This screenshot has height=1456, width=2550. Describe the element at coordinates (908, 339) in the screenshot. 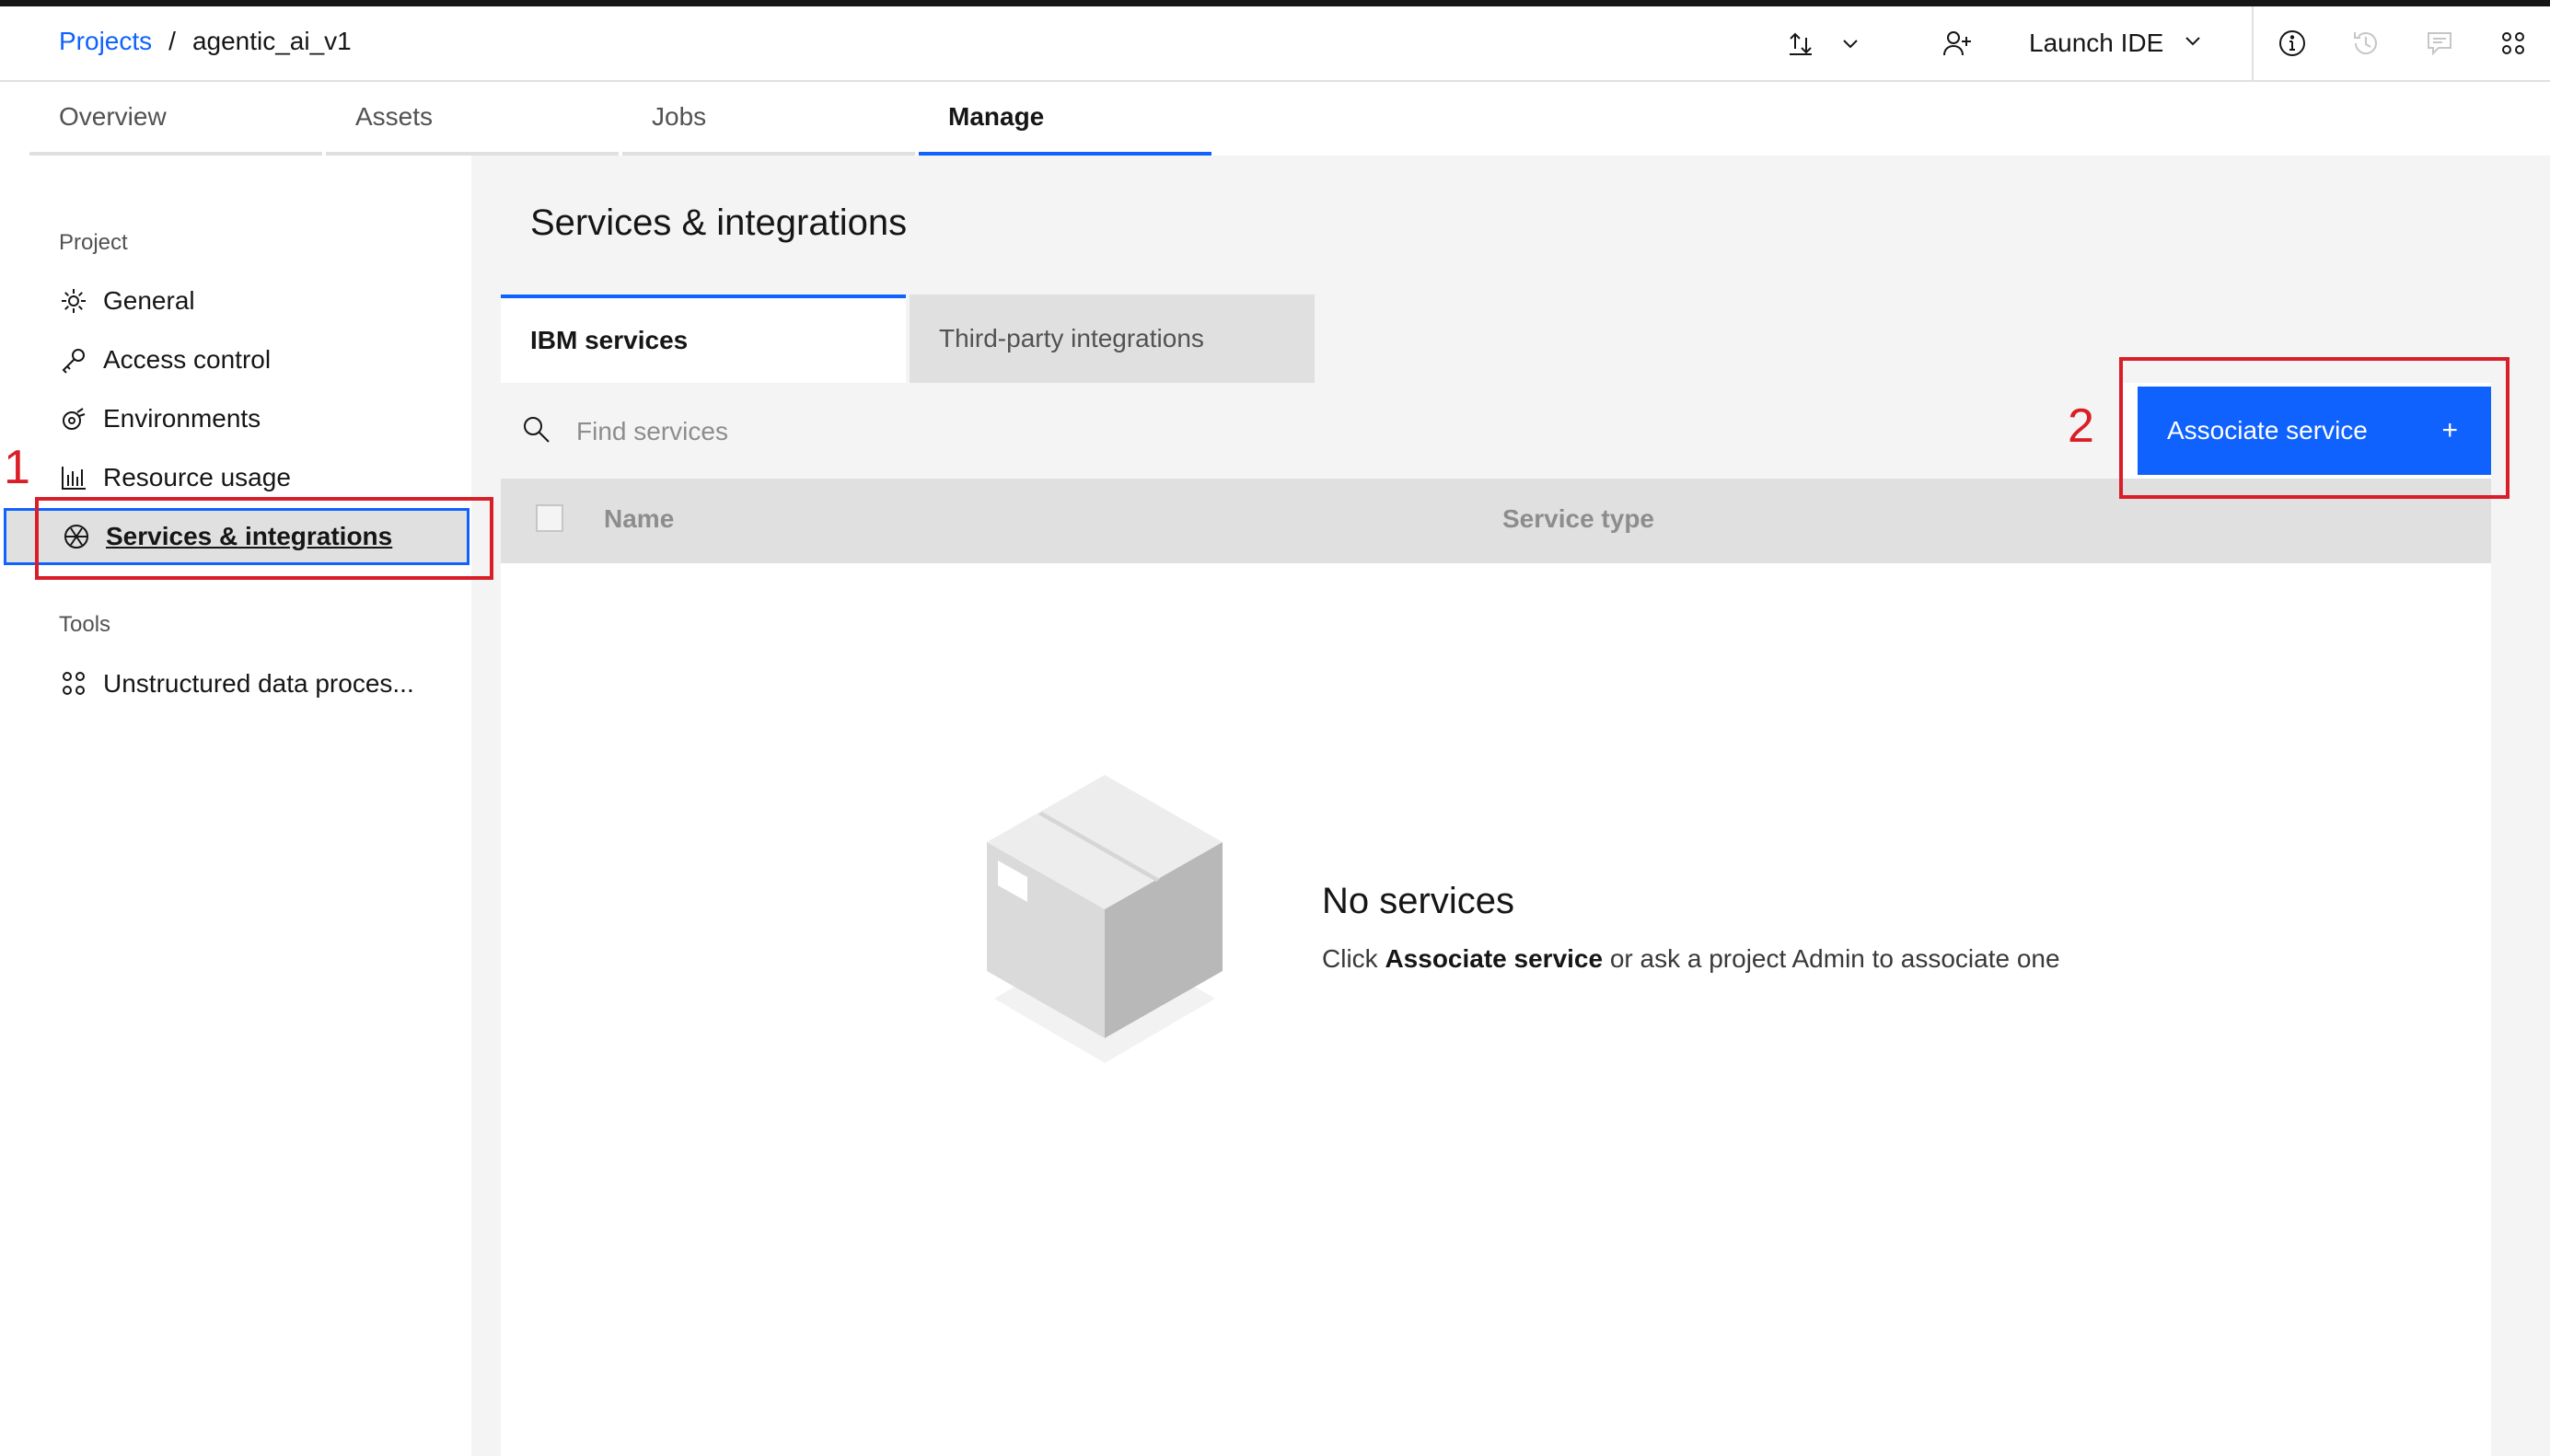

I see `services-subtabs: IBM services Third-party integrations` at that location.